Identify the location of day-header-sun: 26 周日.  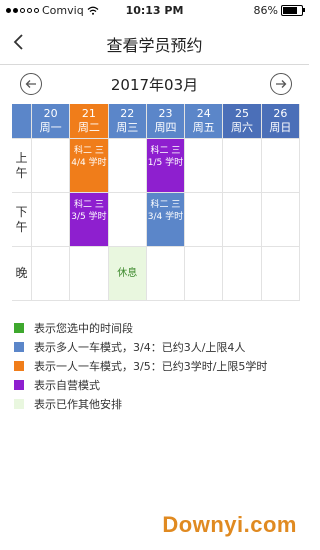
(280, 121).